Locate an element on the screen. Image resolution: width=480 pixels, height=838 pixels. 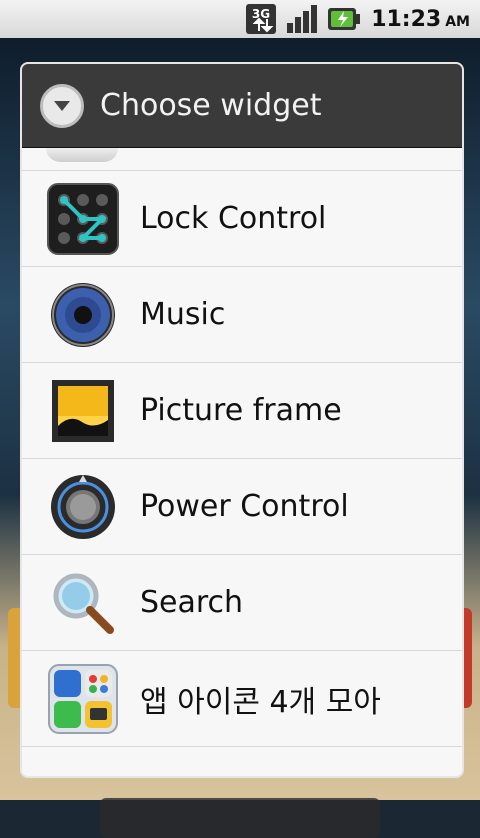
app-folder-icon is located at coordinates (83, 699).